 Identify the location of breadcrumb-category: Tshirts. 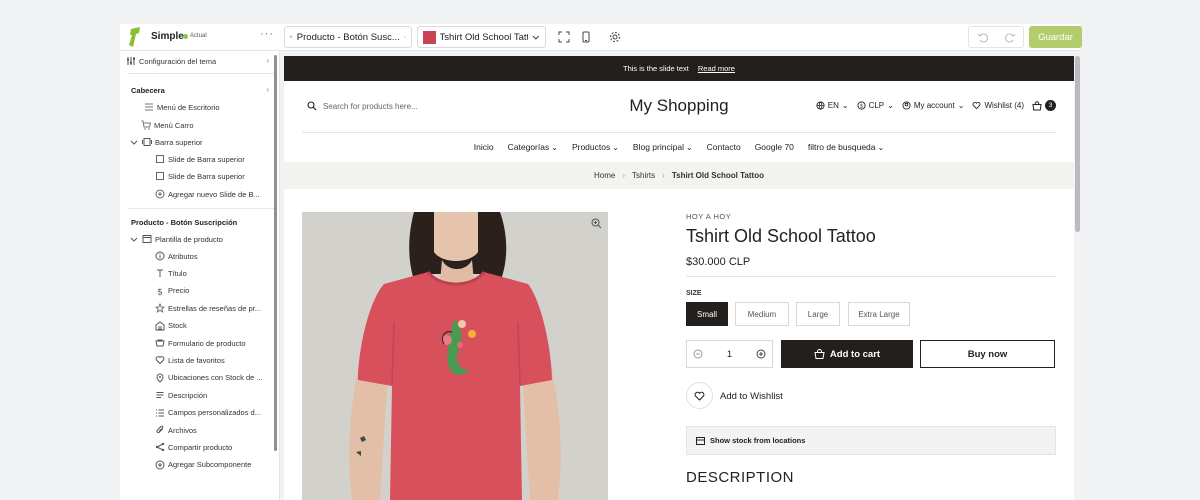
(643, 175).